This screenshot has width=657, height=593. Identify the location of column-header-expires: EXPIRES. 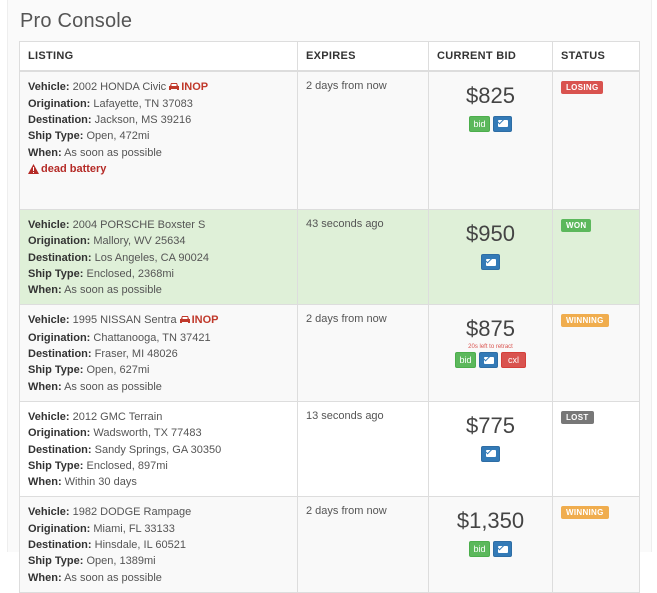
(363, 56).